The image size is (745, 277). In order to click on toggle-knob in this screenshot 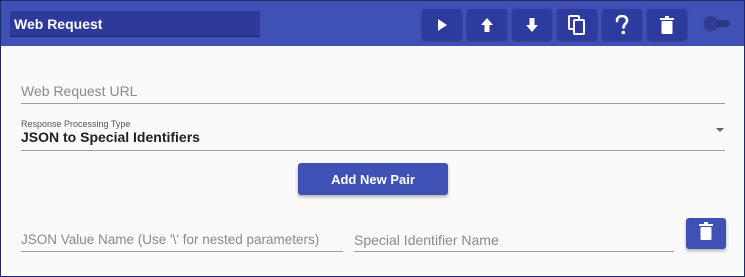, I will do `click(711, 23)`.